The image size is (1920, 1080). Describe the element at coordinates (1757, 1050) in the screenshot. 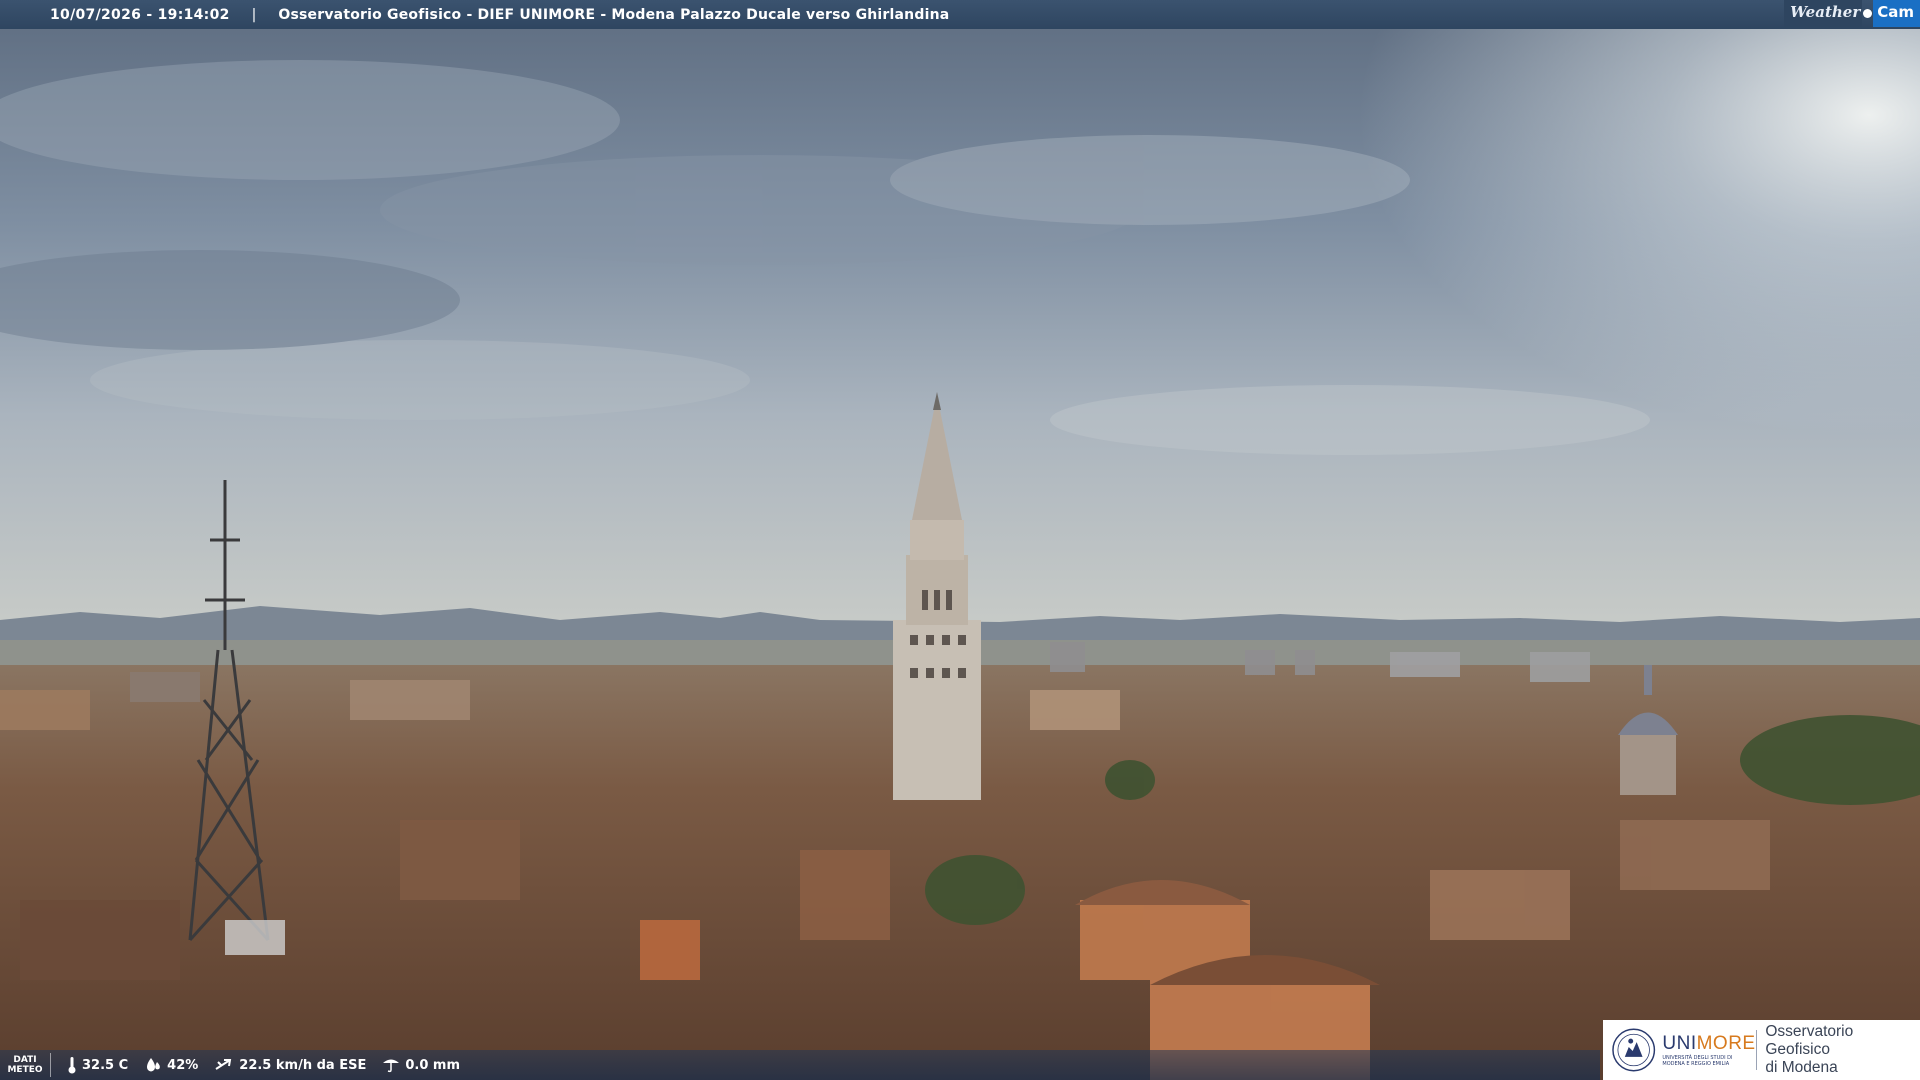

I see `logo-divider` at that location.